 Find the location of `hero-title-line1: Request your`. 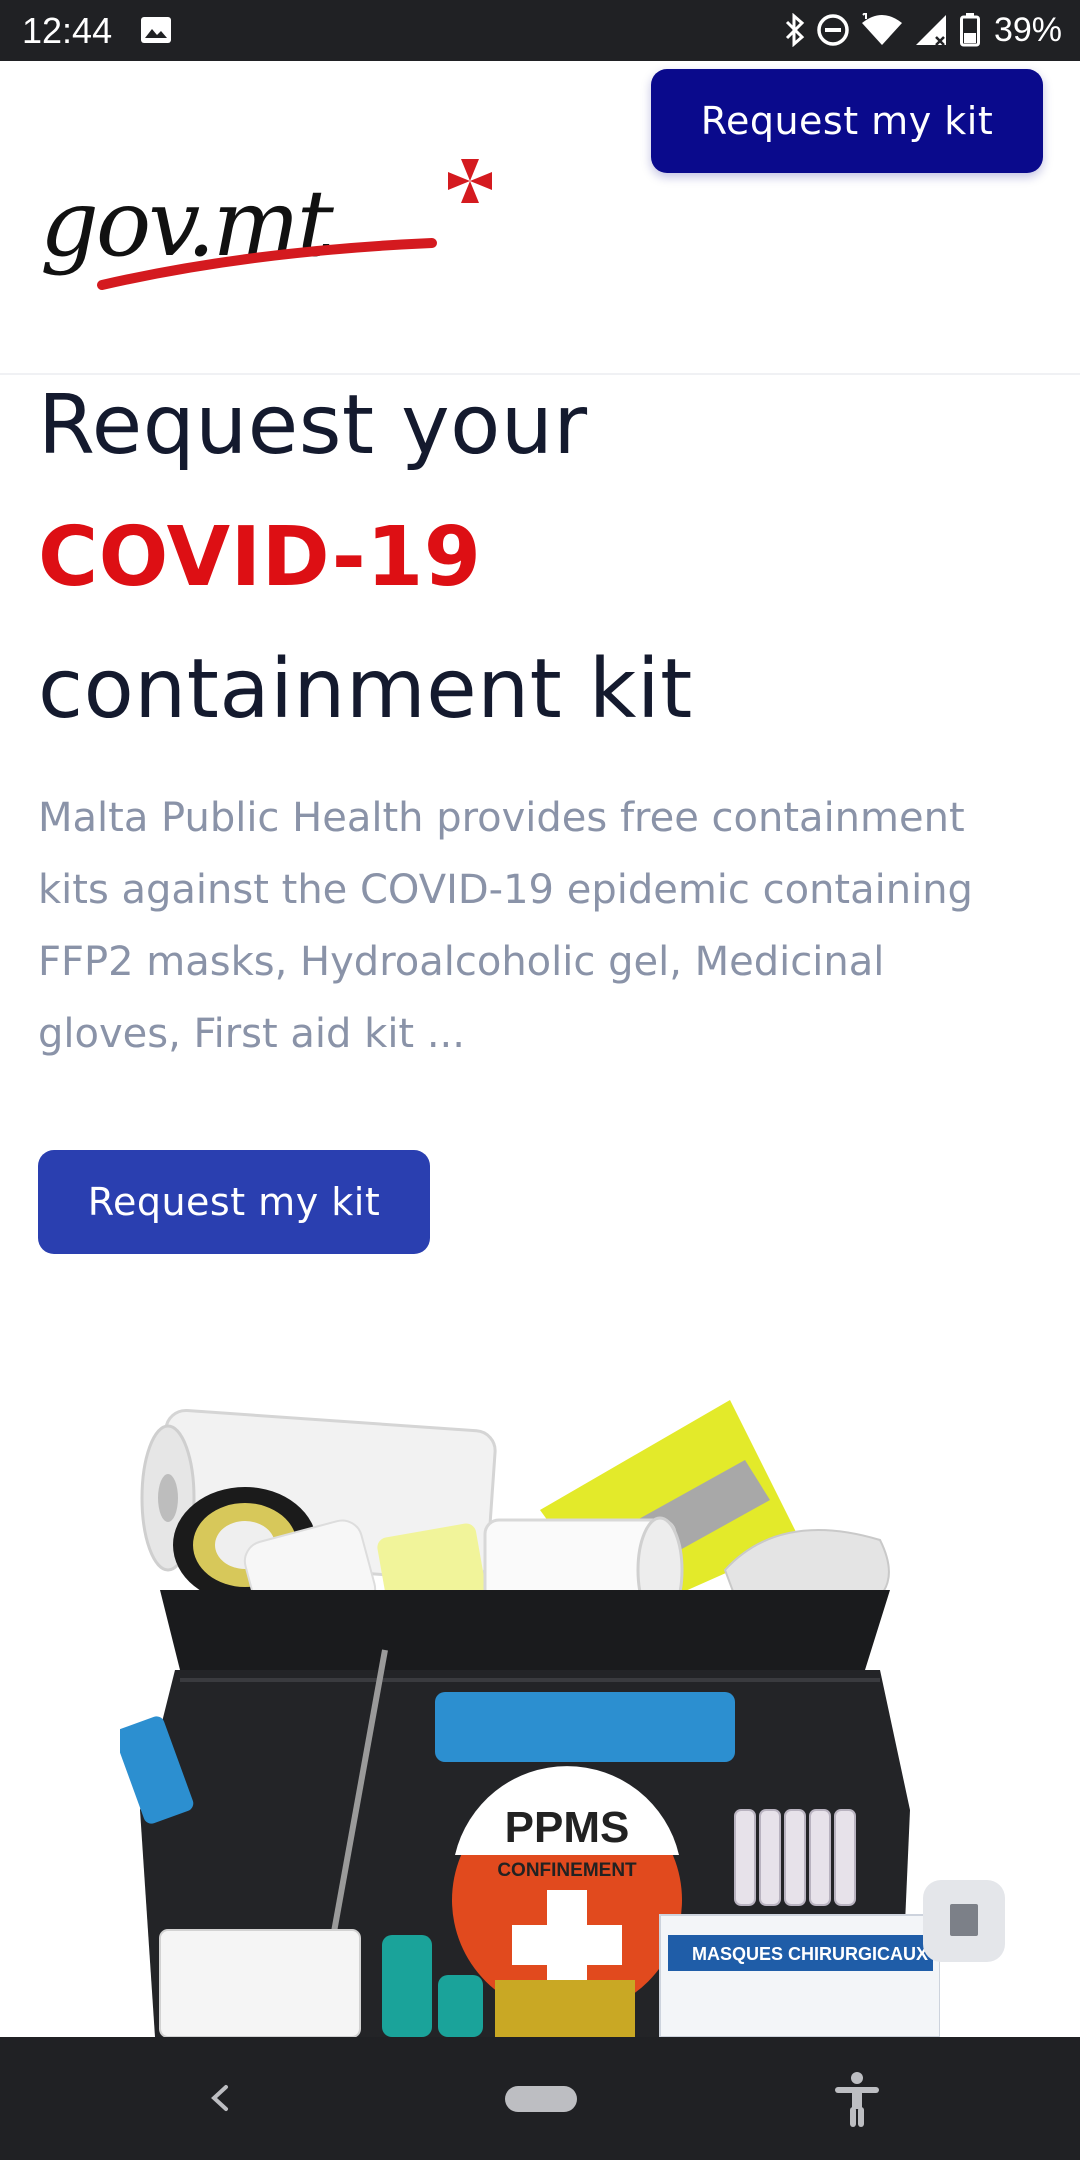

hero-title-line1: Request your is located at coordinates (313, 425).